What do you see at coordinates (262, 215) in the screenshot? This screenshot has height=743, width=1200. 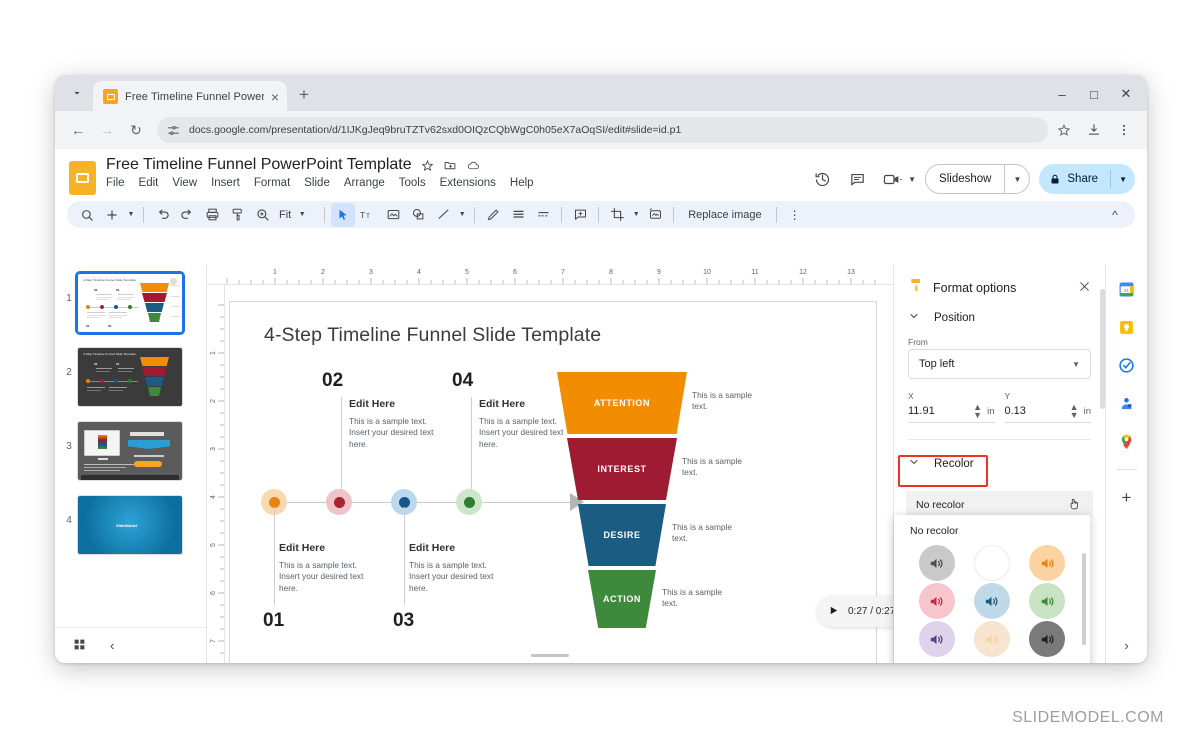 I see `zoom-icon` at bounding box center [262, 215].